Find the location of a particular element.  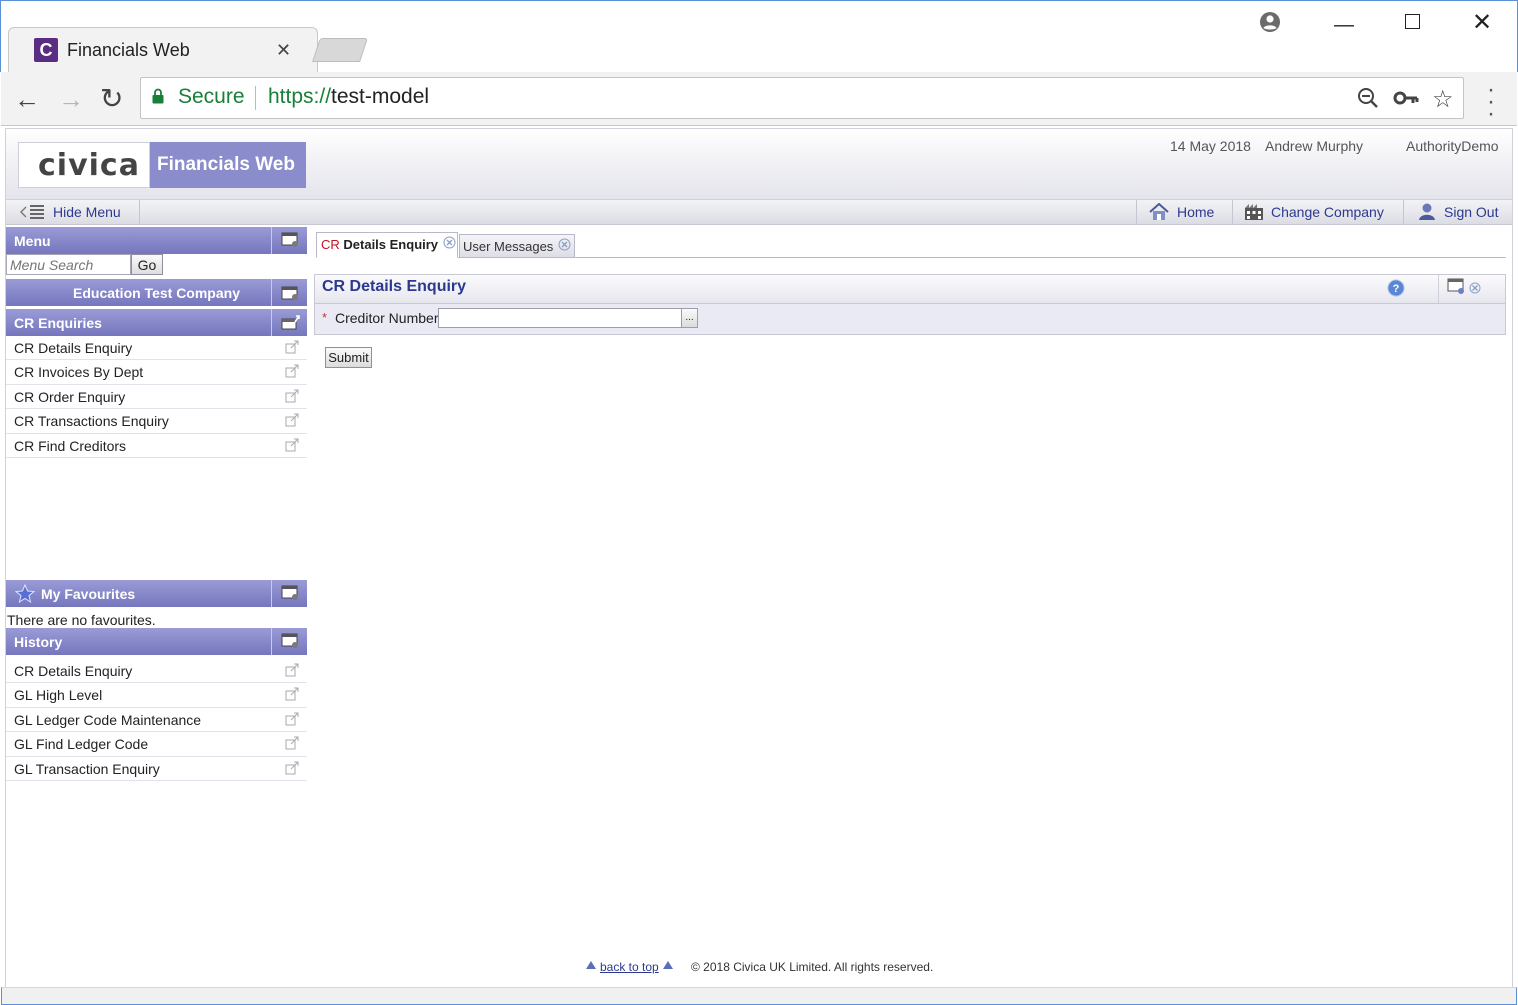

menu-search-go-button: Go is located at coordinates (147, 264).